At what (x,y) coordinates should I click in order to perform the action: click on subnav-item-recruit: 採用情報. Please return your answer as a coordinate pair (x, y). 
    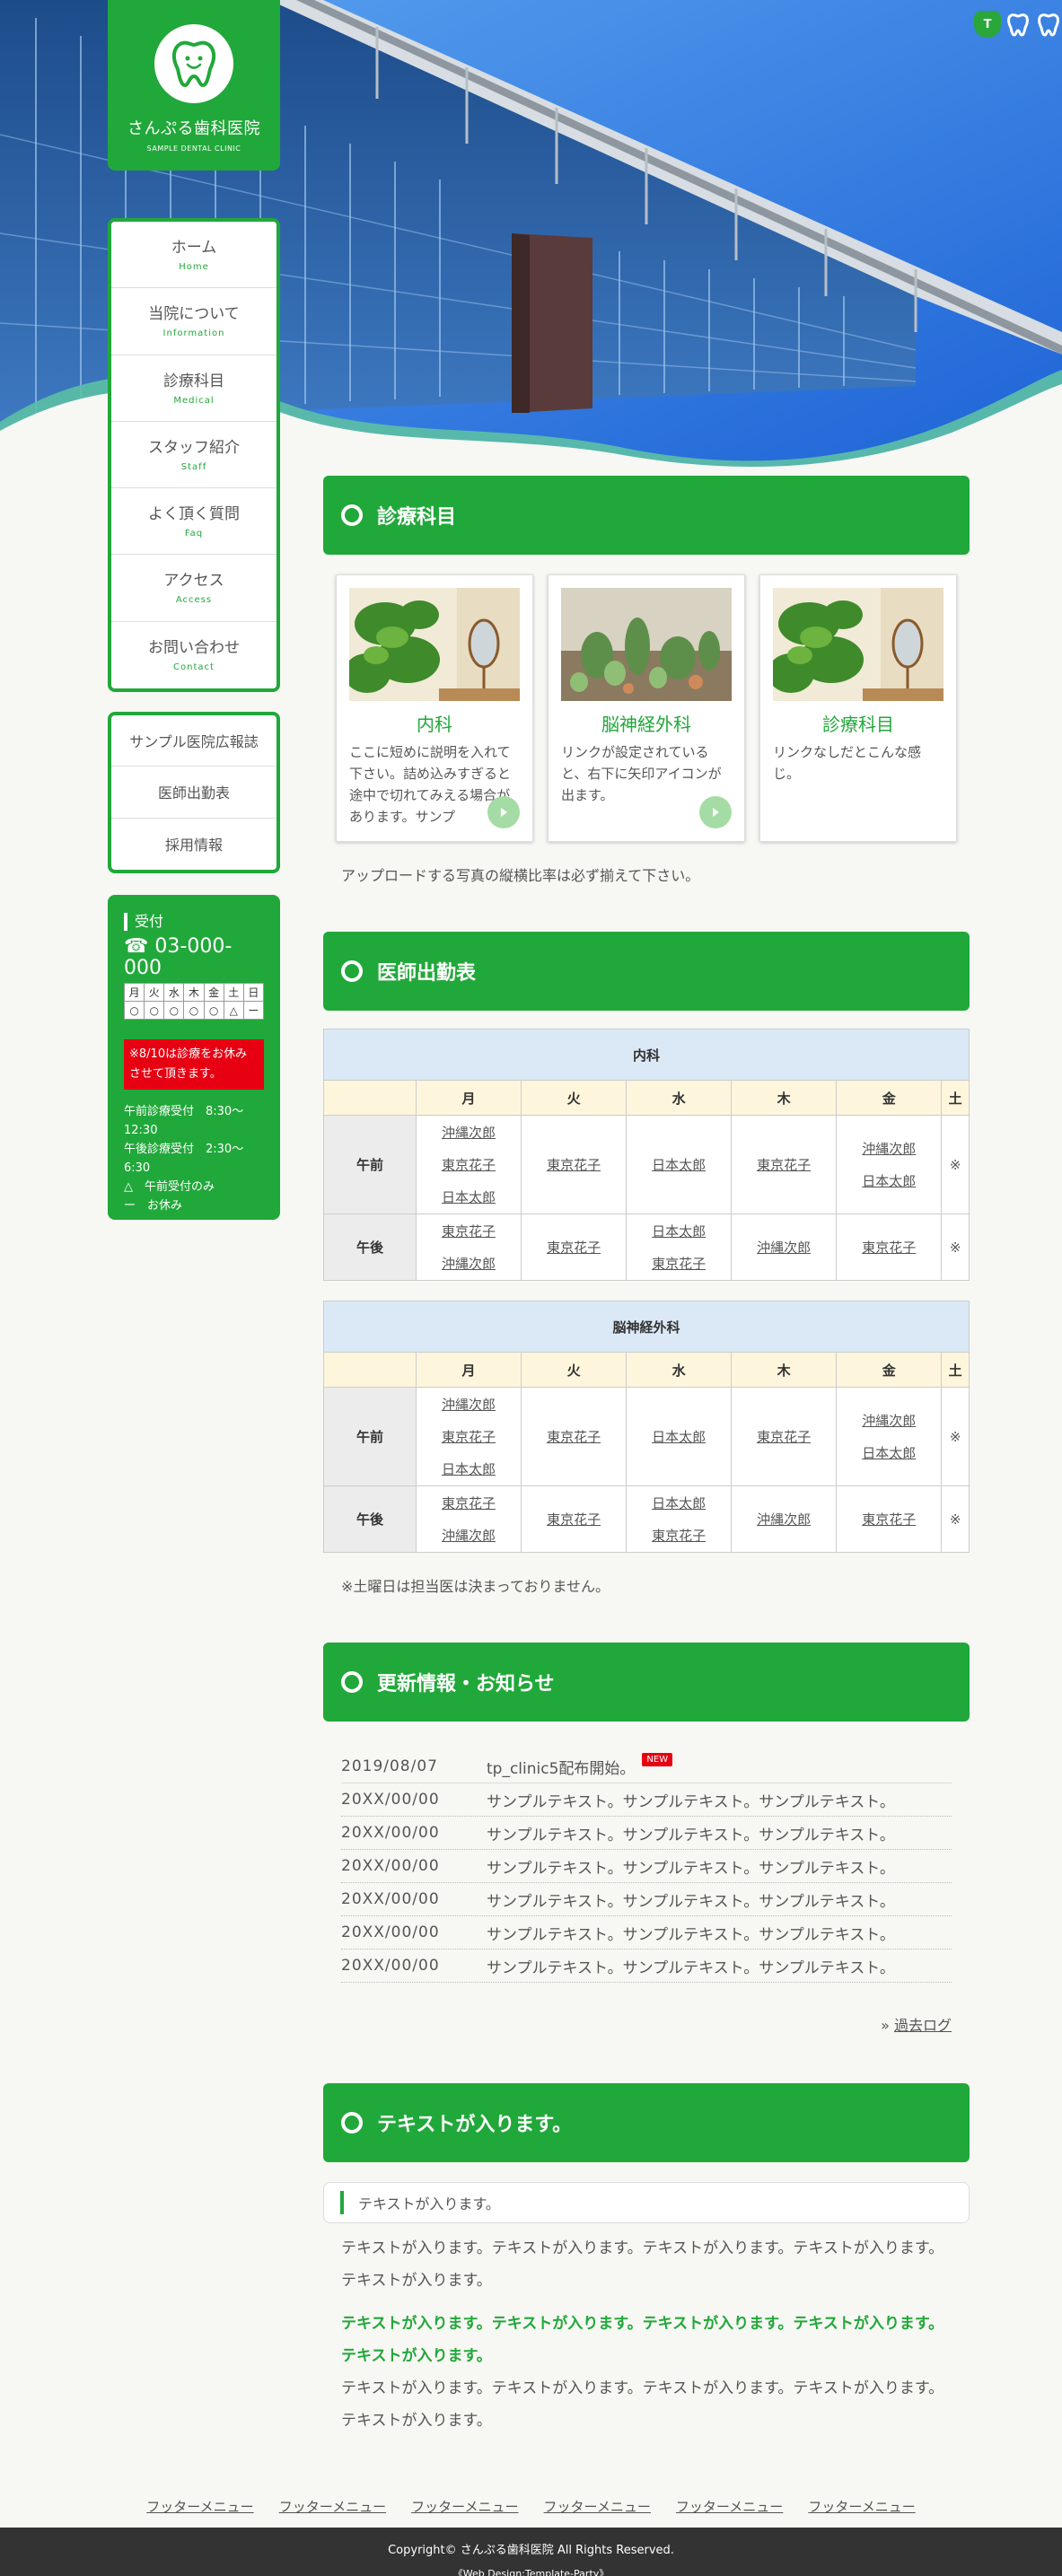
    Looking at the image, I should click on (193, 844).